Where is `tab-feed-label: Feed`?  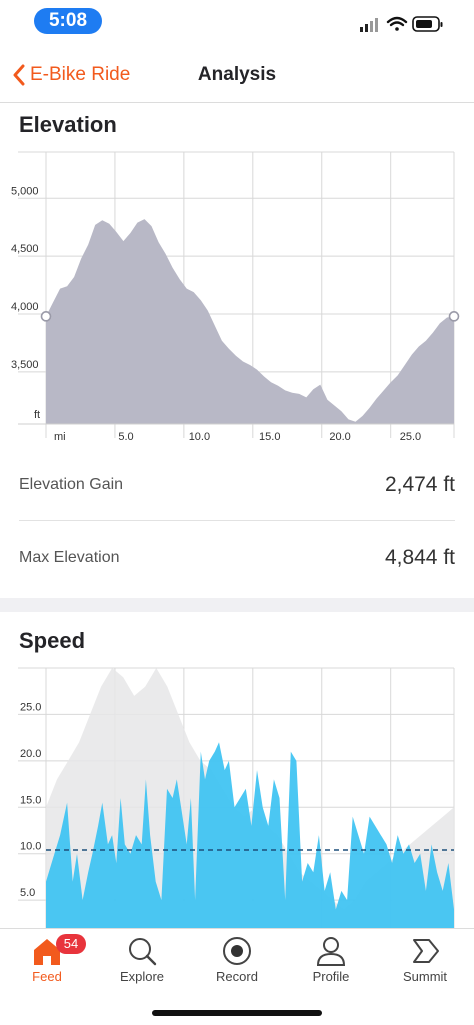
tab-feed-label: Feed is located at coordinates (47, 976).